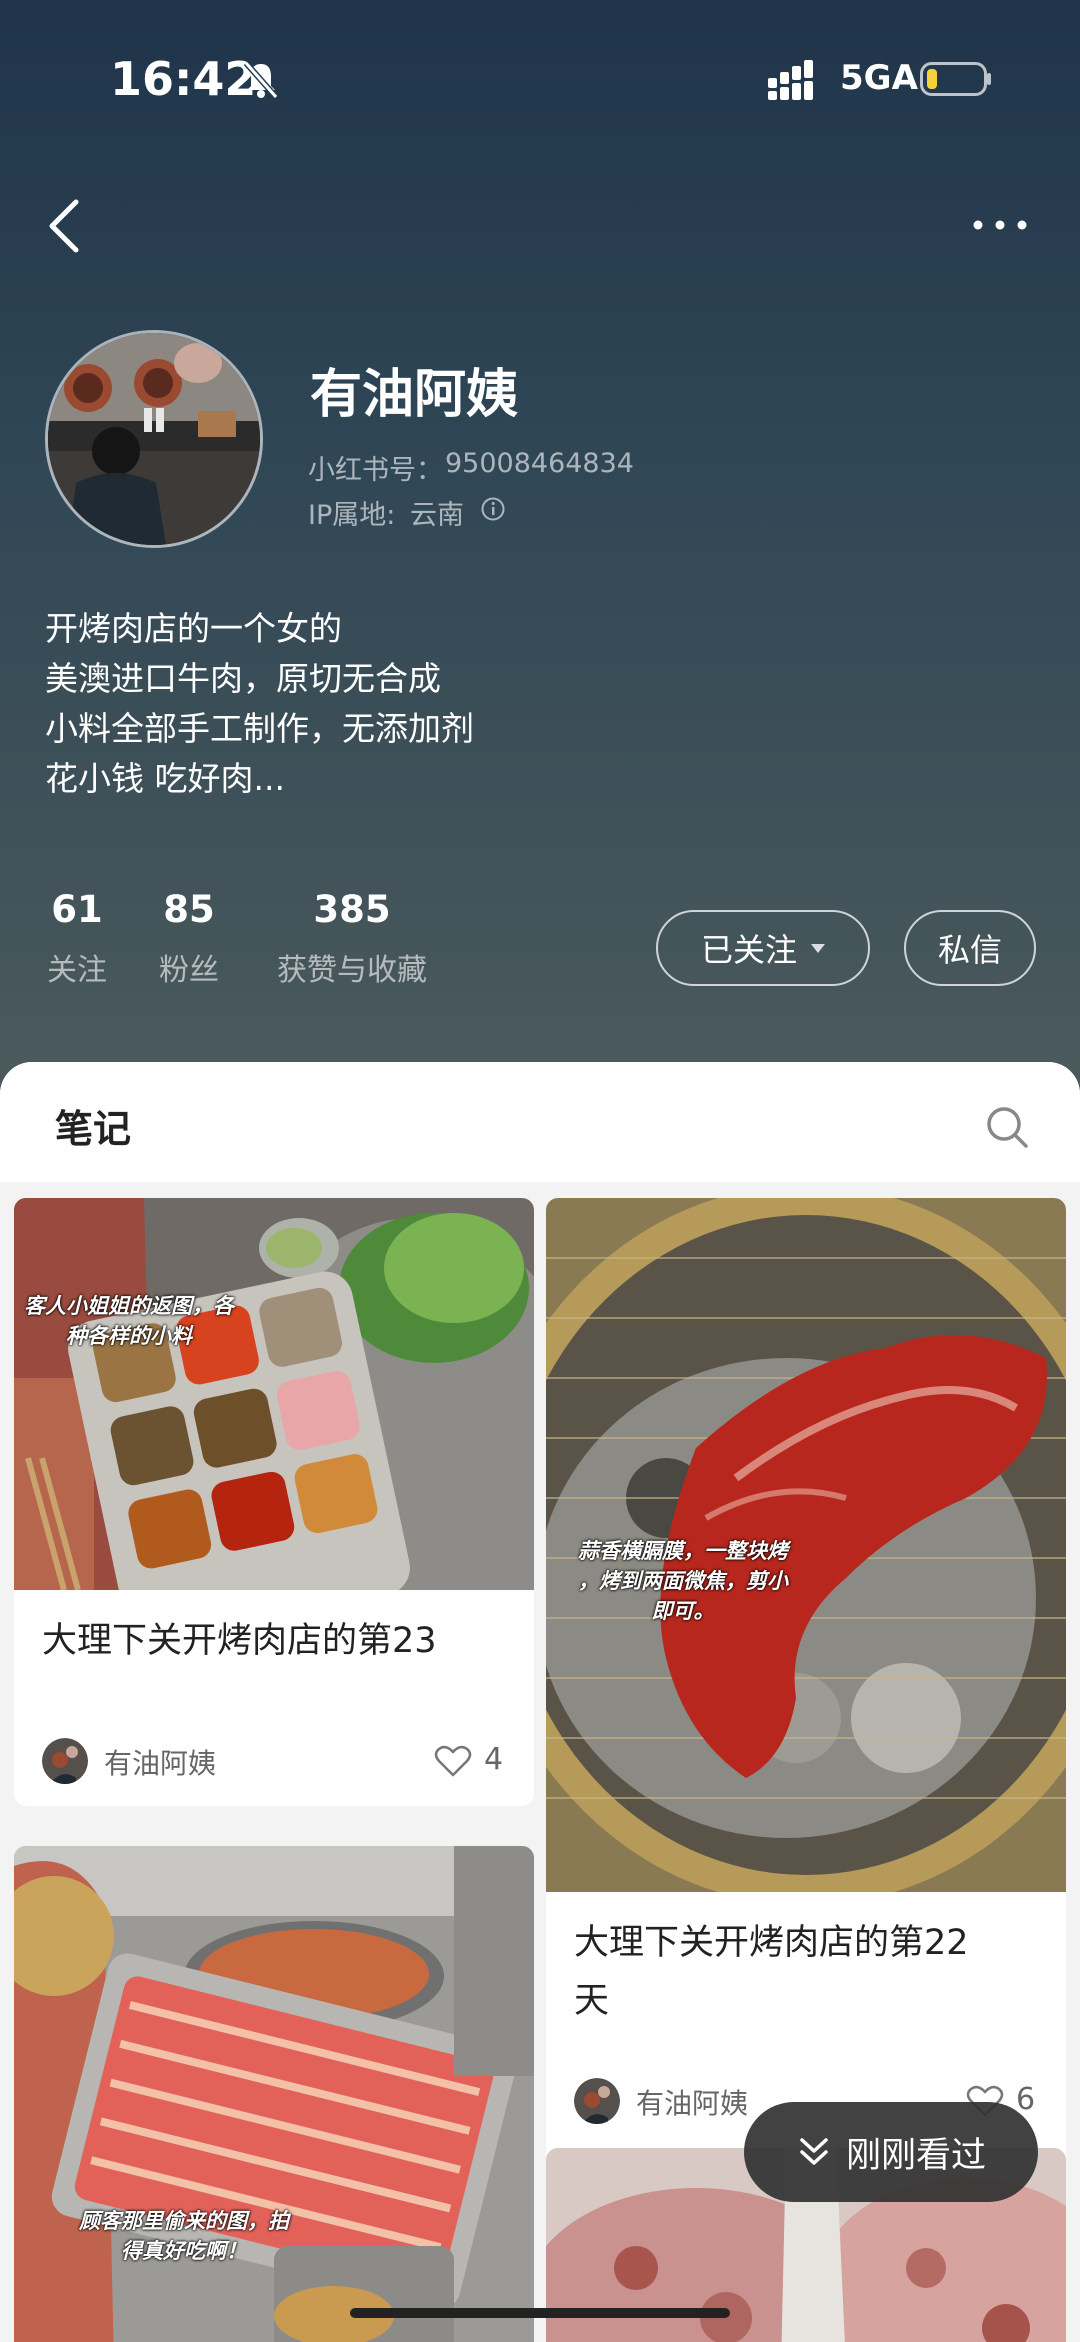  What do you see at coordinates (77, 938) in the screenshot?
I see `stat-following: 61 关注` at bounding box center [77, 938].